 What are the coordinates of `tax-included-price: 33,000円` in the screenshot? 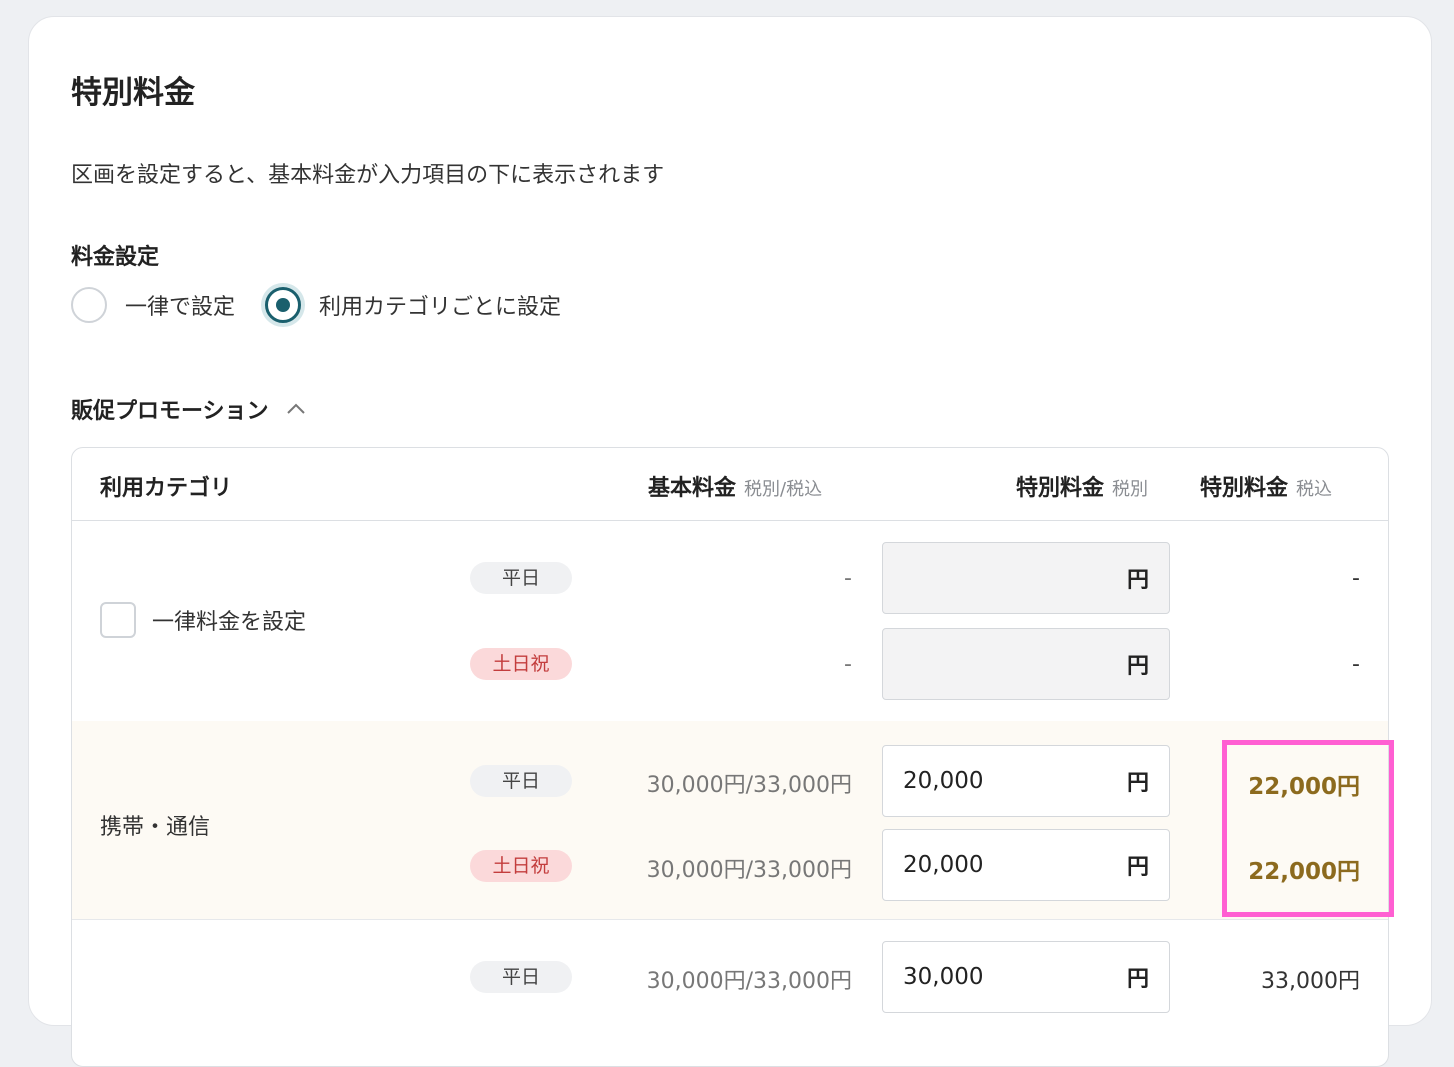 It's located at (1310, 981).